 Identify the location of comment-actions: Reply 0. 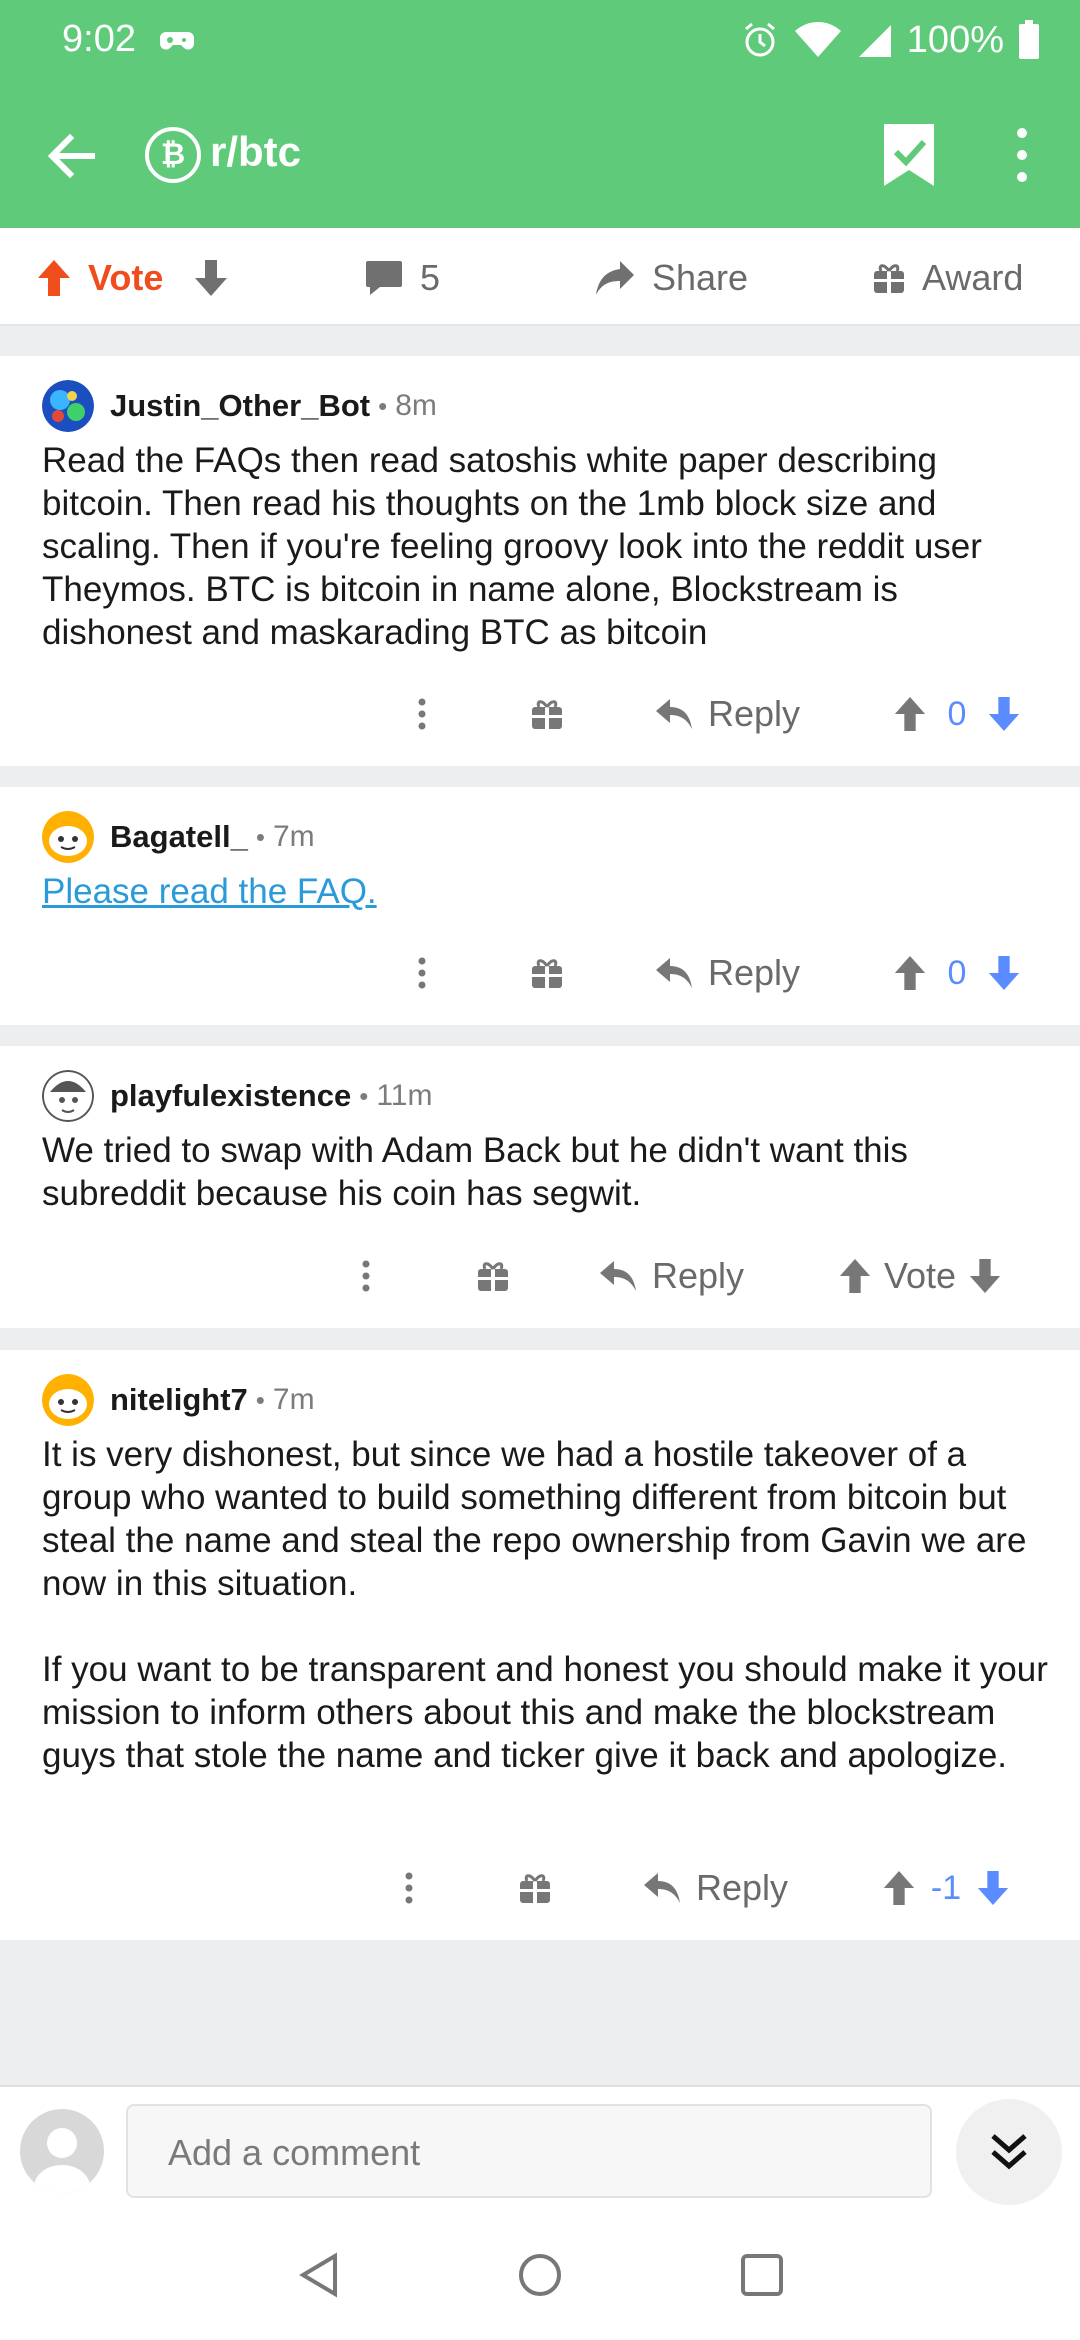
(540, 973).